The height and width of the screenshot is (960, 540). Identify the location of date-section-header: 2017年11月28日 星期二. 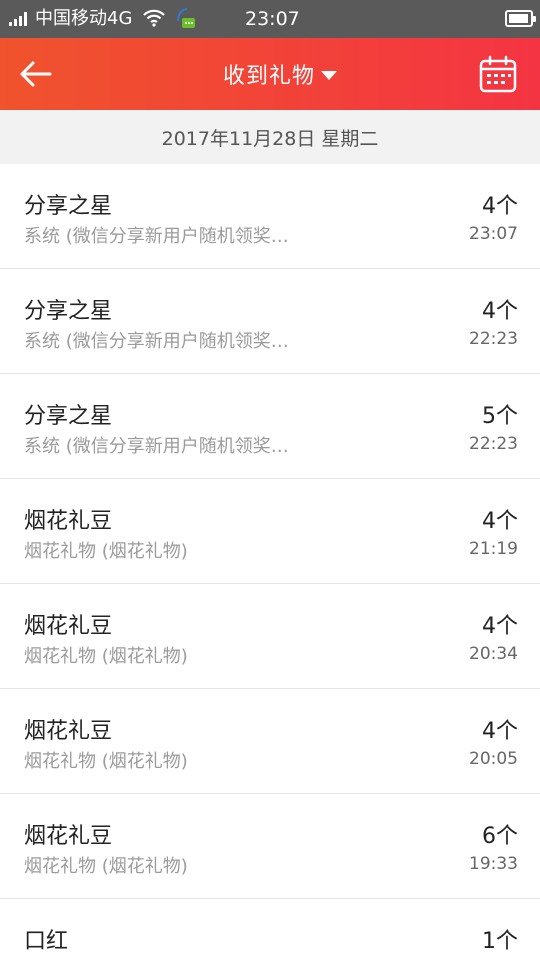
(270, 137).